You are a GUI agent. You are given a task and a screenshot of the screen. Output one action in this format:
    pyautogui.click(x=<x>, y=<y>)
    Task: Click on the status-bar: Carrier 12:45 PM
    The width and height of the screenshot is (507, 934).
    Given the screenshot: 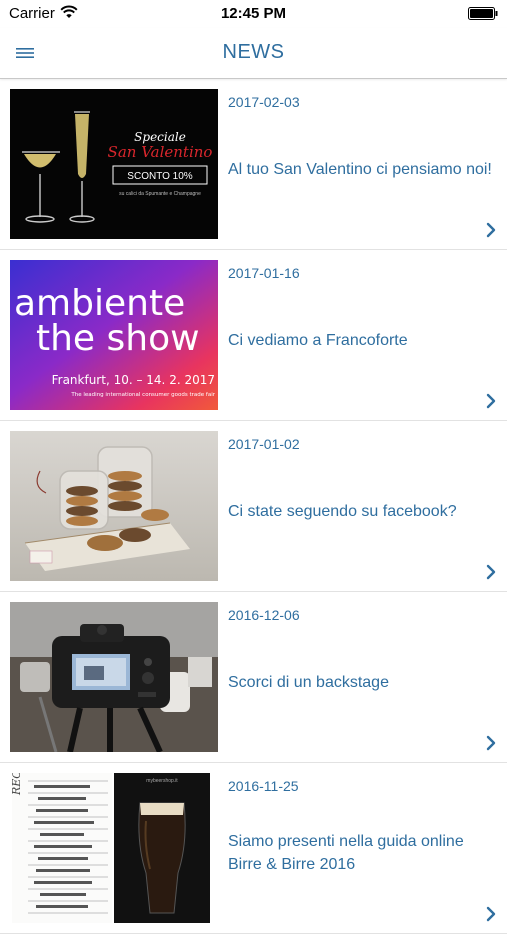 What is the action you would take?
    pyautogui.click(x=253, y=14)
    